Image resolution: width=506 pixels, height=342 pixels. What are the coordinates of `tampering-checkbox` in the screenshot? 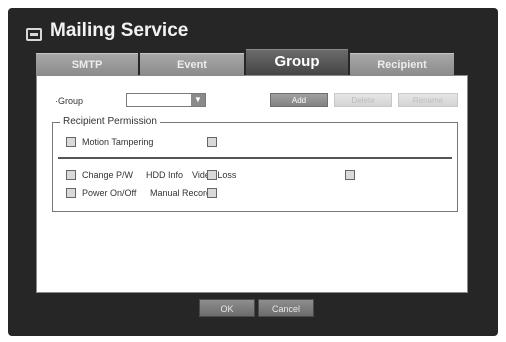 It's located at (212, 142).